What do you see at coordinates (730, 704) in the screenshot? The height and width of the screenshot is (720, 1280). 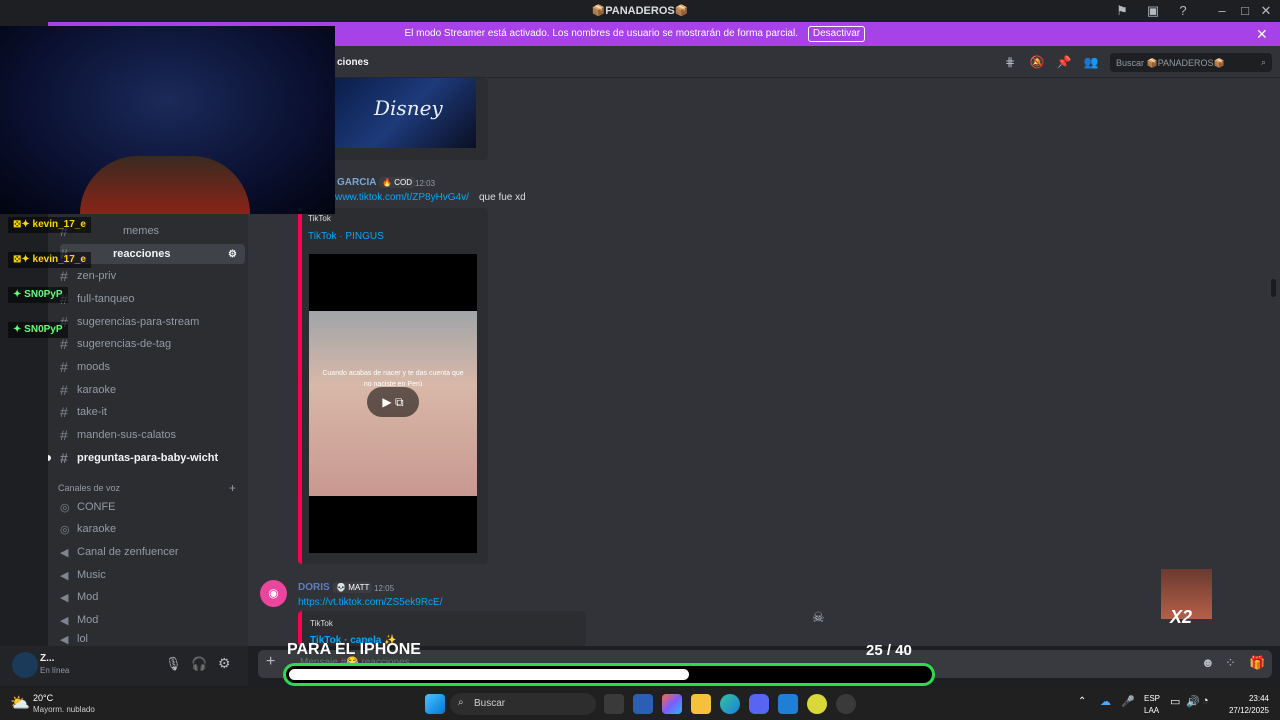 I see `edge-icon` at bounding box center [730, 704].